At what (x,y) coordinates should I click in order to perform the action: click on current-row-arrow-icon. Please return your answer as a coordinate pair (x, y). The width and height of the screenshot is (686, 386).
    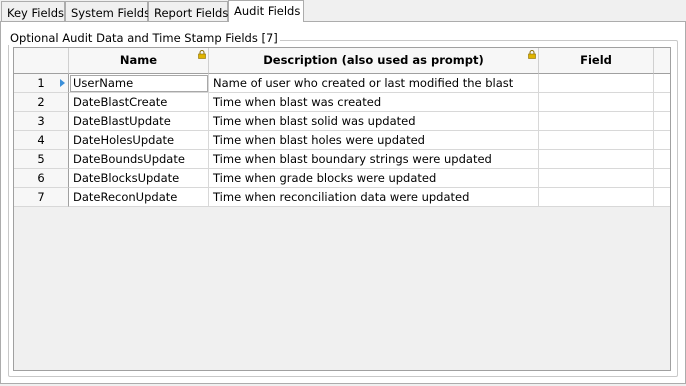
    Looking at the image, I should click on (62, 83).